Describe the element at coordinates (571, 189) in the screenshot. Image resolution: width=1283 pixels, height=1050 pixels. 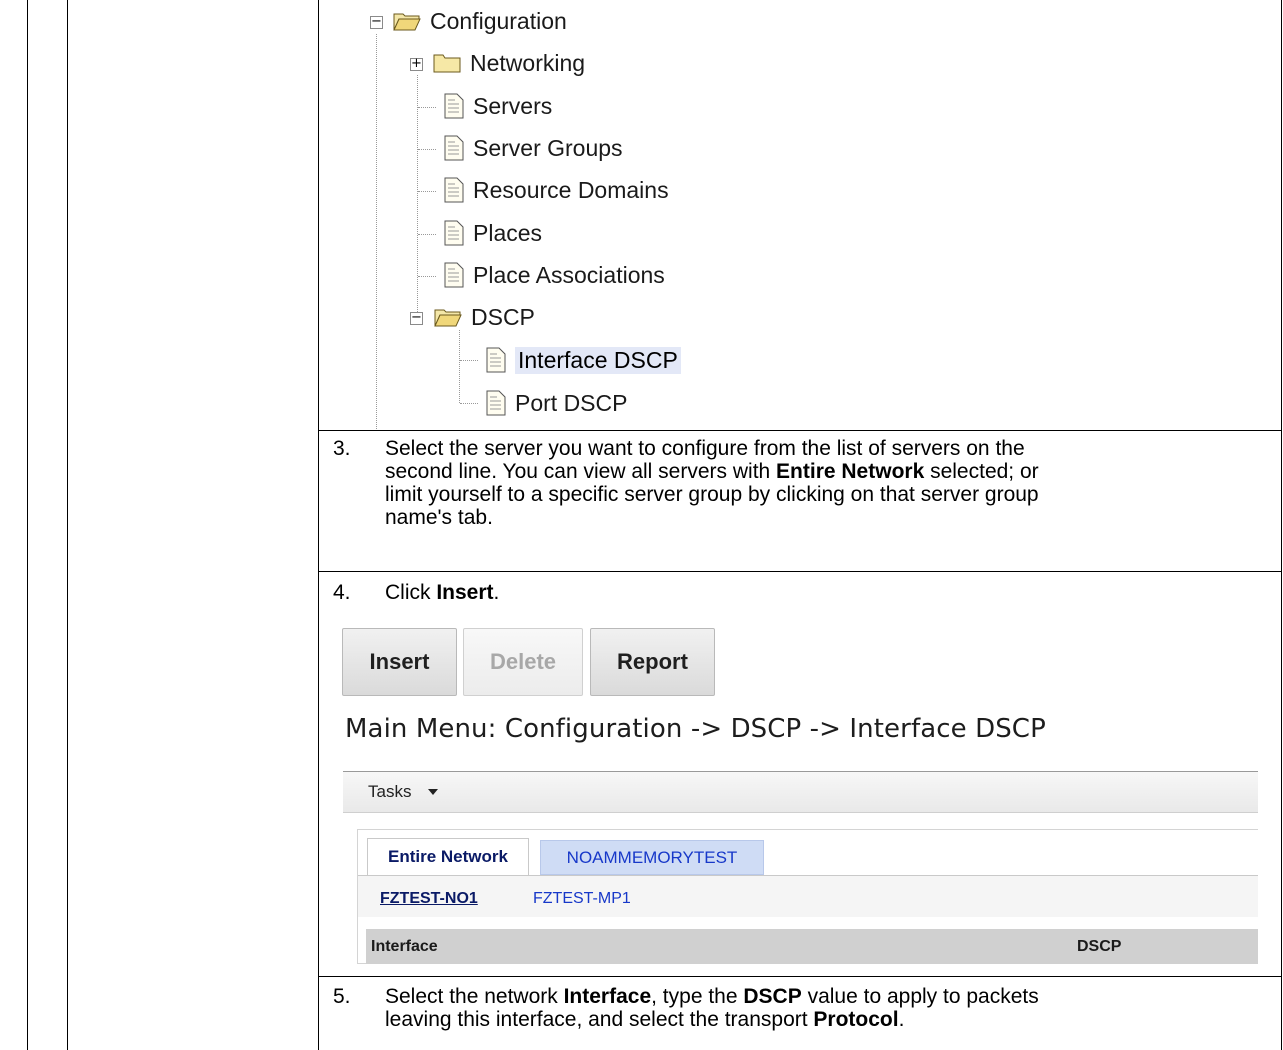
I see `tree-label: Resource Domains` at that location.